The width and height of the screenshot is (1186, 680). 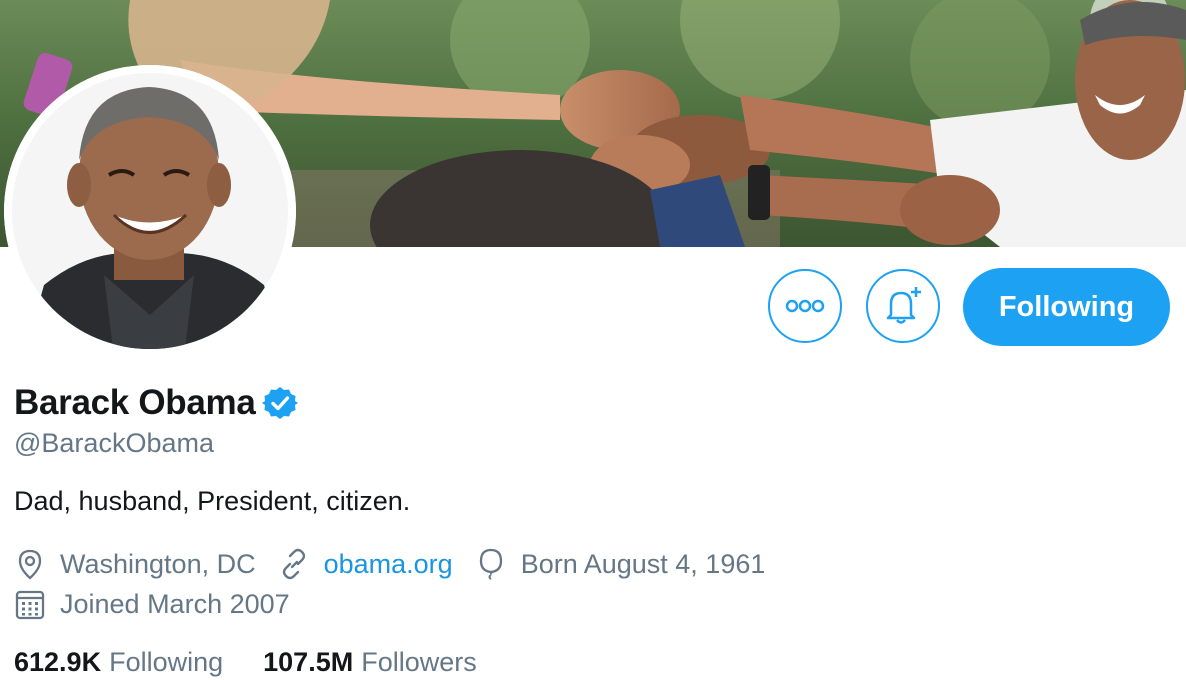 I want to click on profile-display-name: Barack Obama, so click(x=135, y=402).